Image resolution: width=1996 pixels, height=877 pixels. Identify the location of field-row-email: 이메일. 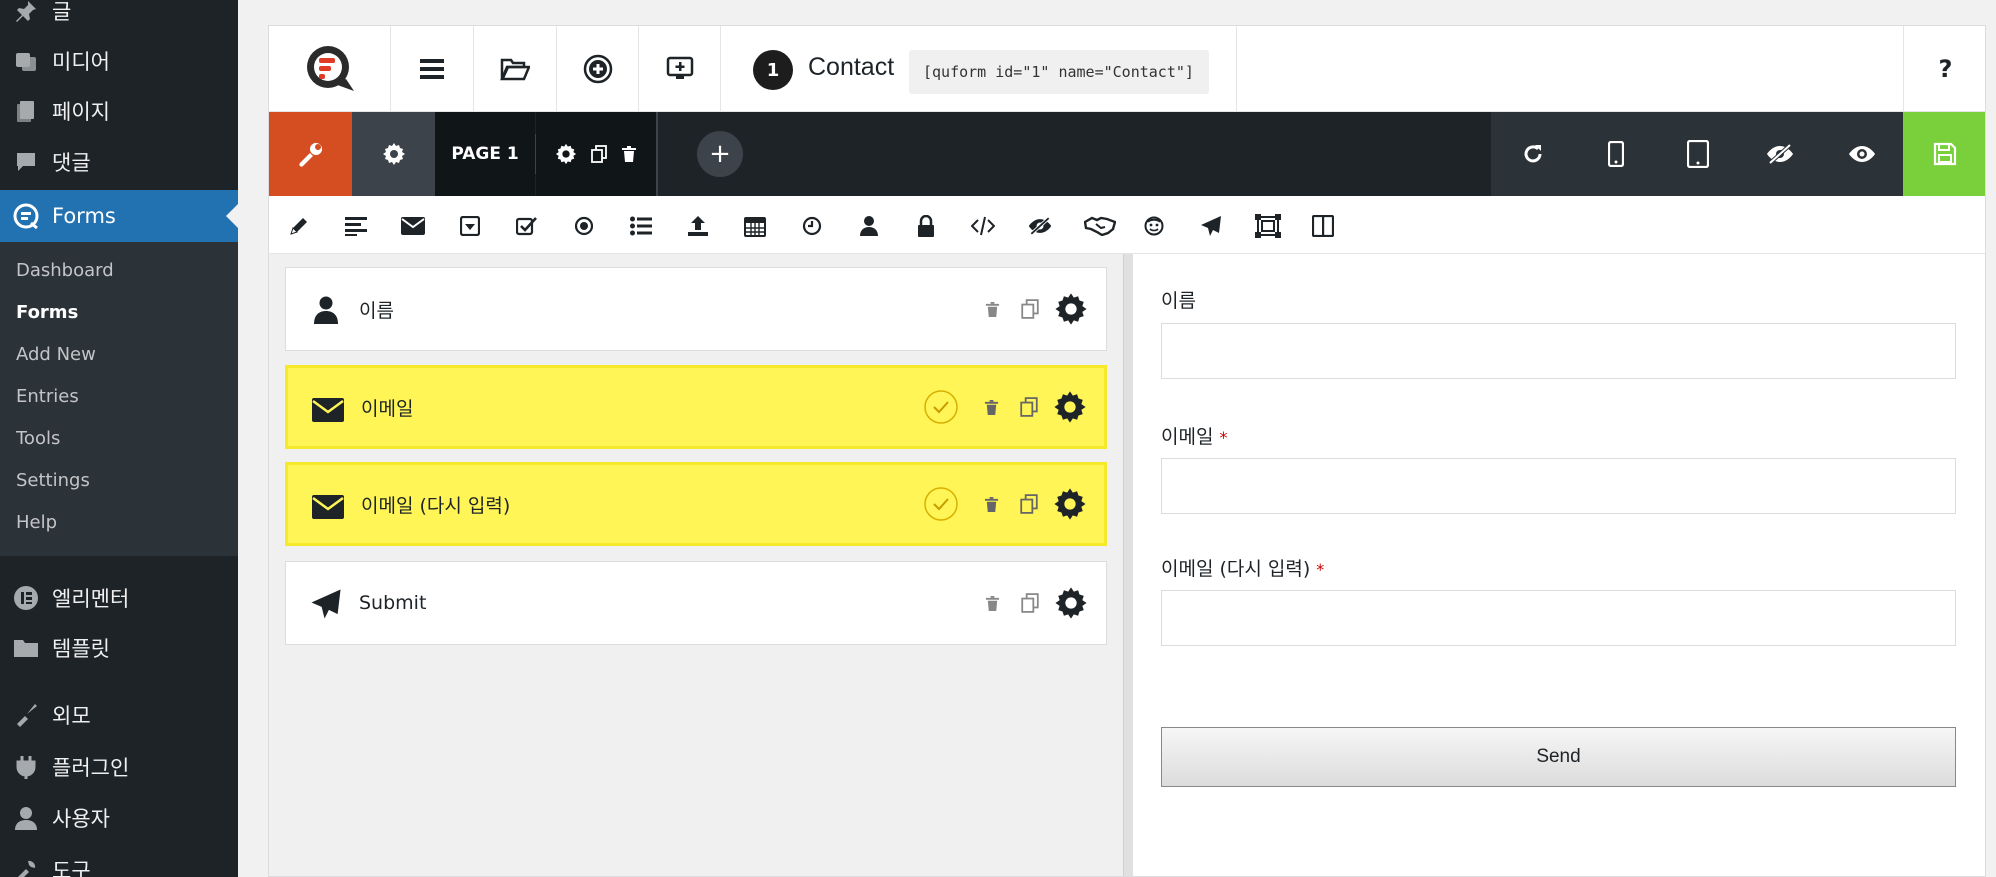
(696, 407).